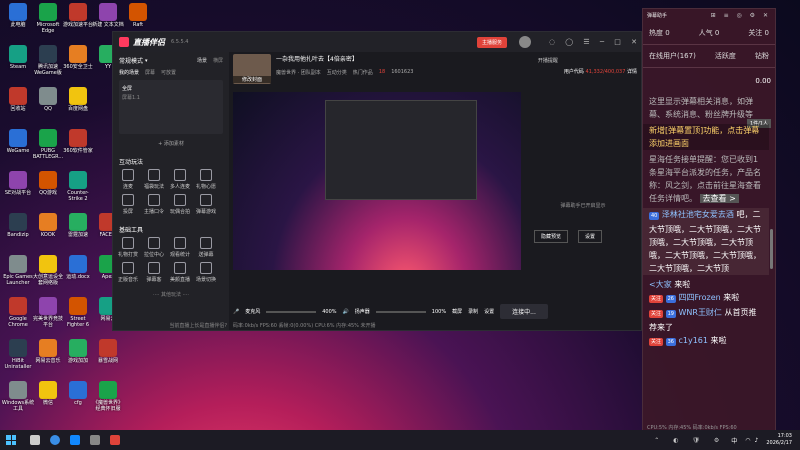 Image resolution: width=800 pixels, height=450 pixels. What do you see at coordinates (206, 272) in the screenshot?
I see `tool-item: 场景切换` at bounding box center [206, 272].